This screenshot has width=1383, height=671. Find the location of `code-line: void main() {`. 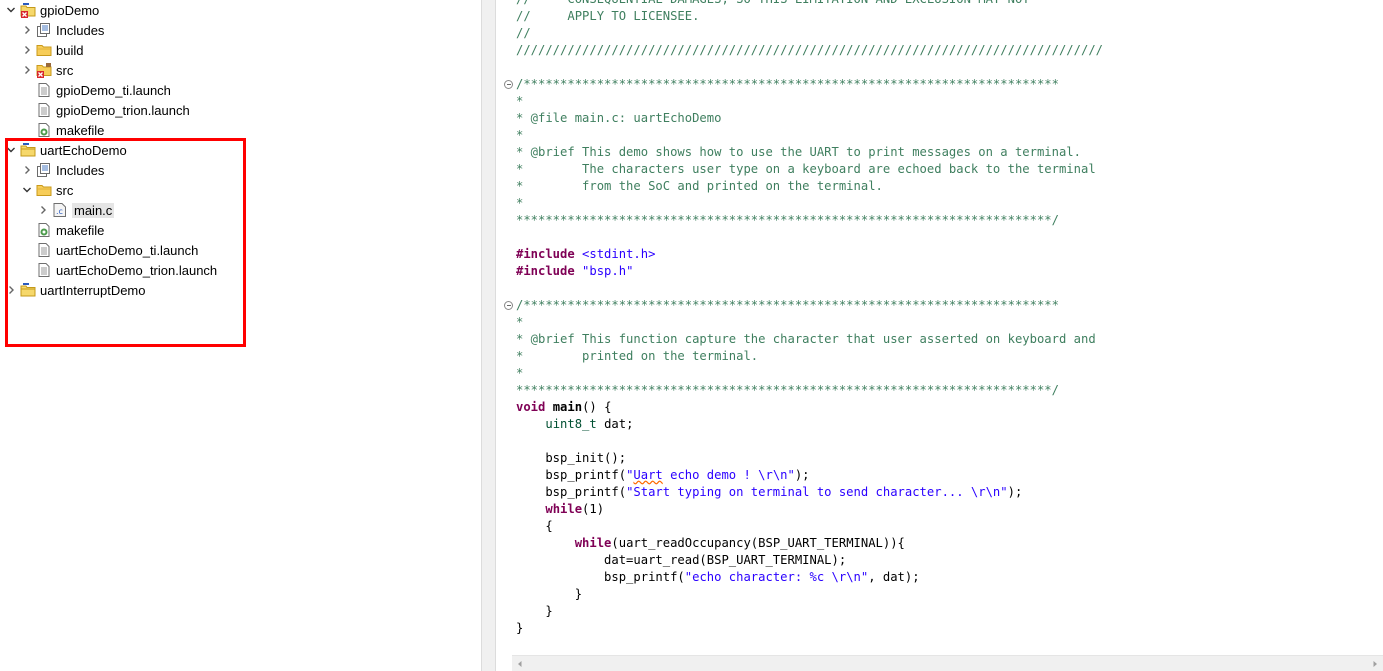

code-line: void main() { is located at coordinates (563, 407).